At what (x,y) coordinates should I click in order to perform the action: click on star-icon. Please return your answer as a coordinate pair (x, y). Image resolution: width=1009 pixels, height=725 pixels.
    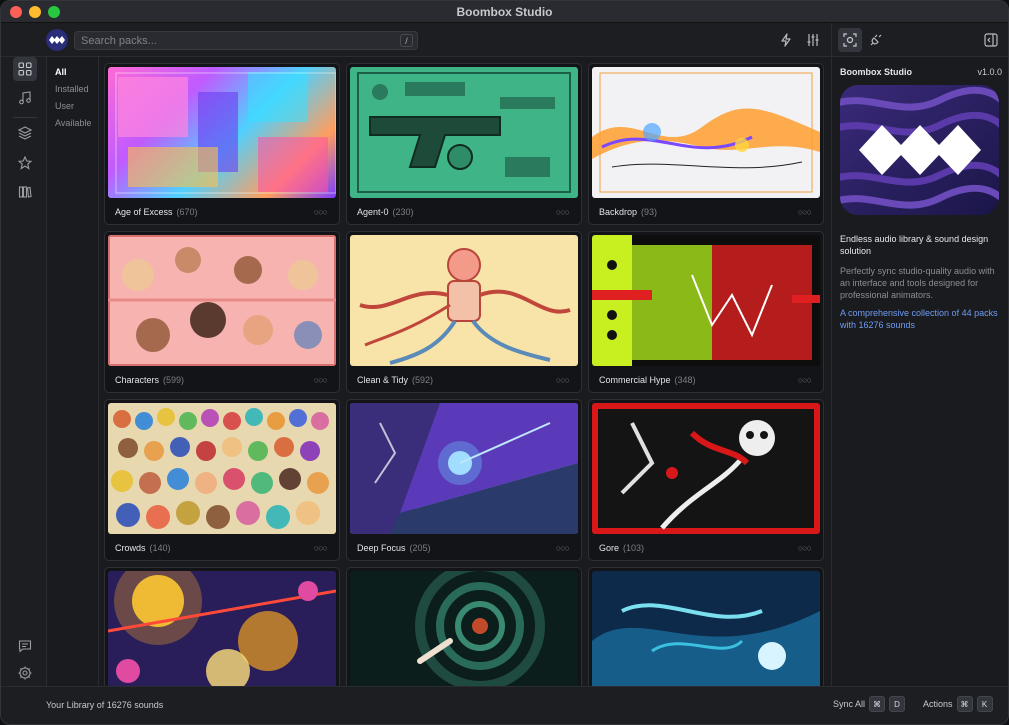
    Looking at the image, I should click on (25, 163).